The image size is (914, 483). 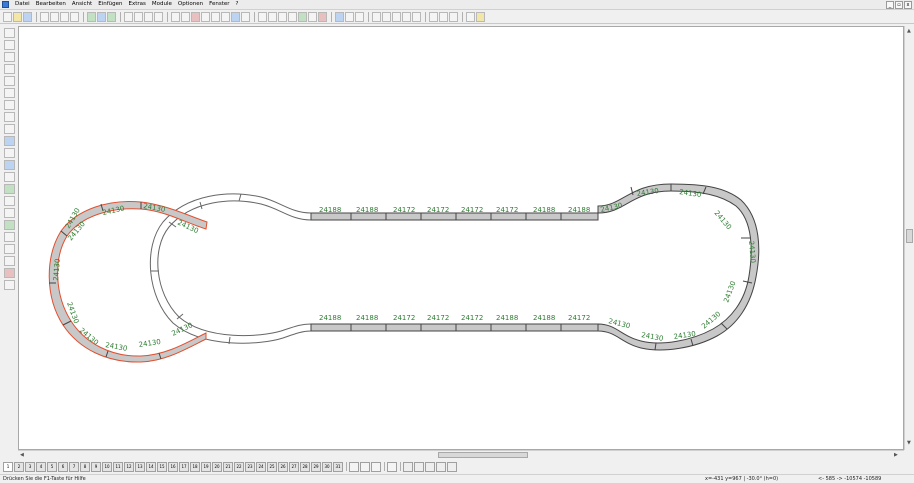 I want to click on track-split-icon, so click(x=272, y=16).